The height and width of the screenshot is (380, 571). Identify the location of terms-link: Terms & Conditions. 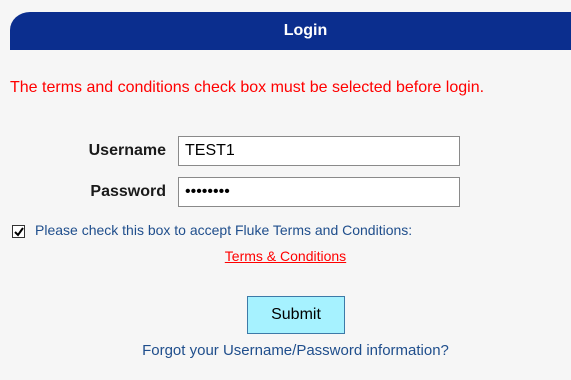
(285, 256).